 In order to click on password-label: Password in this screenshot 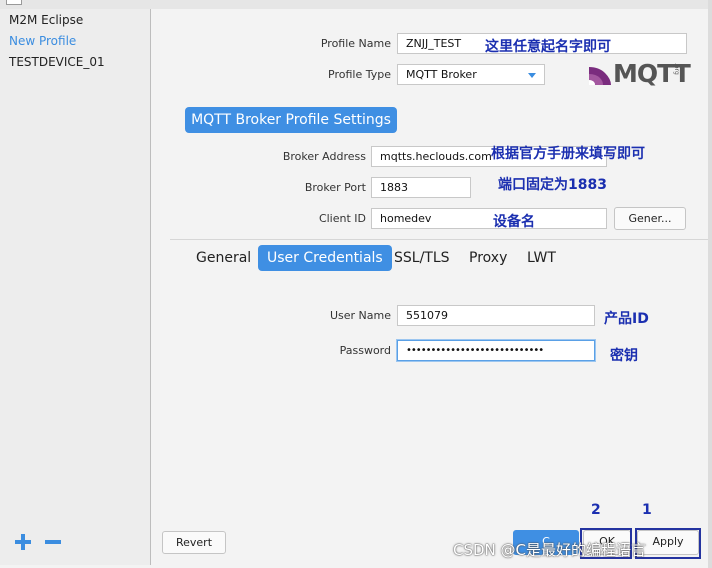, I will do `click(365, 350)`.